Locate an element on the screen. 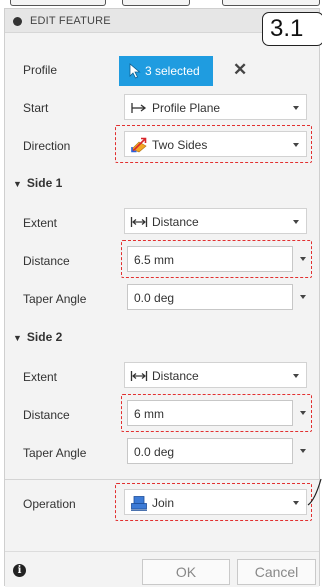  circle-bullet-icon is located at coordinates (17, 21).